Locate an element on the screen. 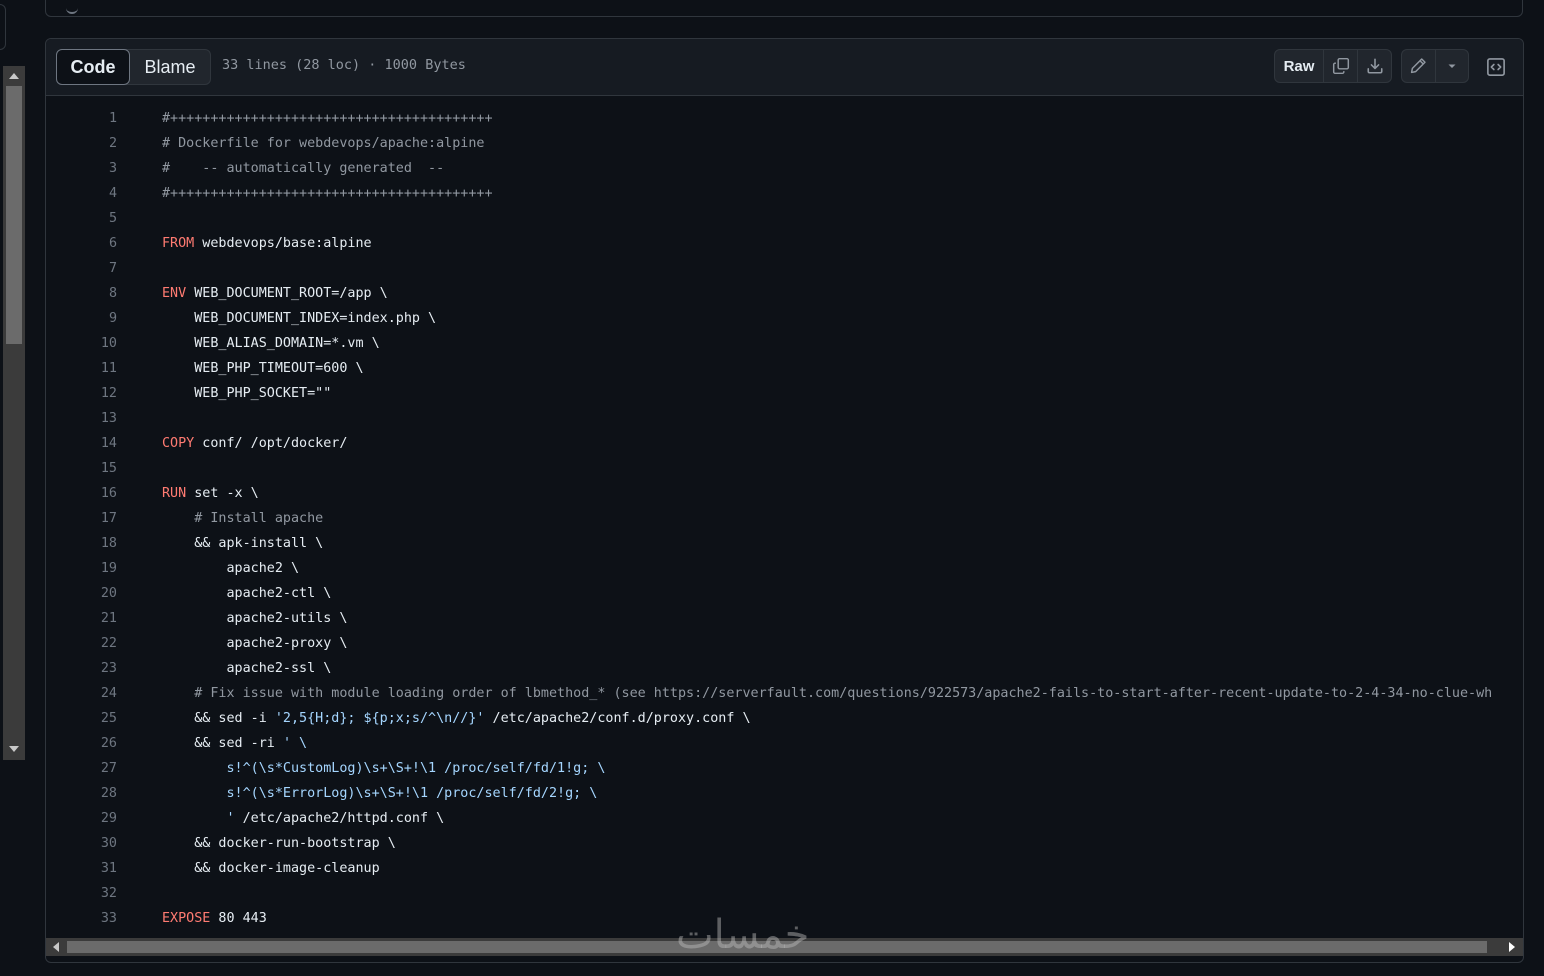 The height and width of the screenshot is (976, 1544). edit-button is located at coordinates (1419, 66).